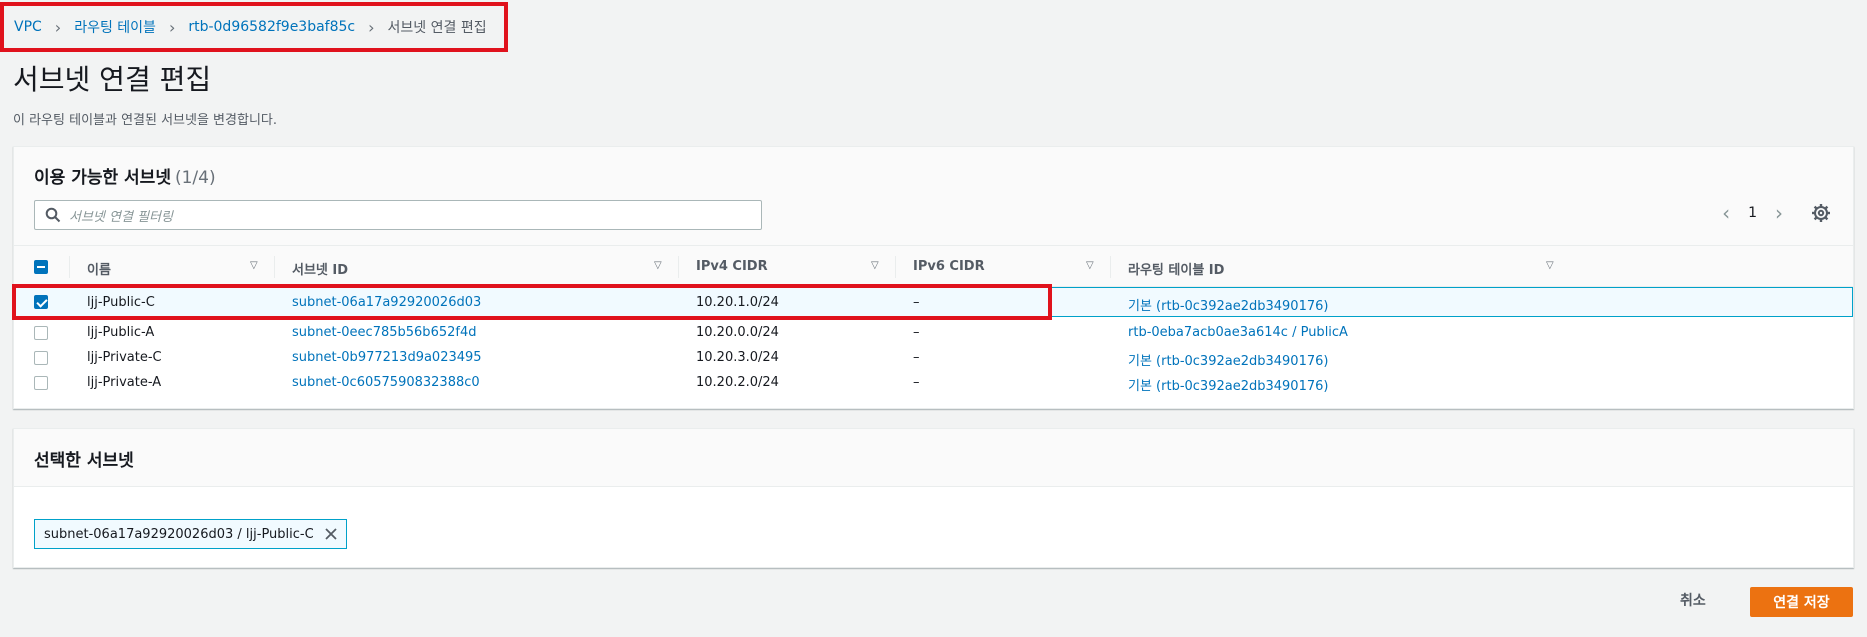 This screenshot has height=637, width=1867. Describe the element at coordinates (1176, 268) in the screenshot. I see `column-header-route-table-id: 라우팅 테이블 ID` at that location.